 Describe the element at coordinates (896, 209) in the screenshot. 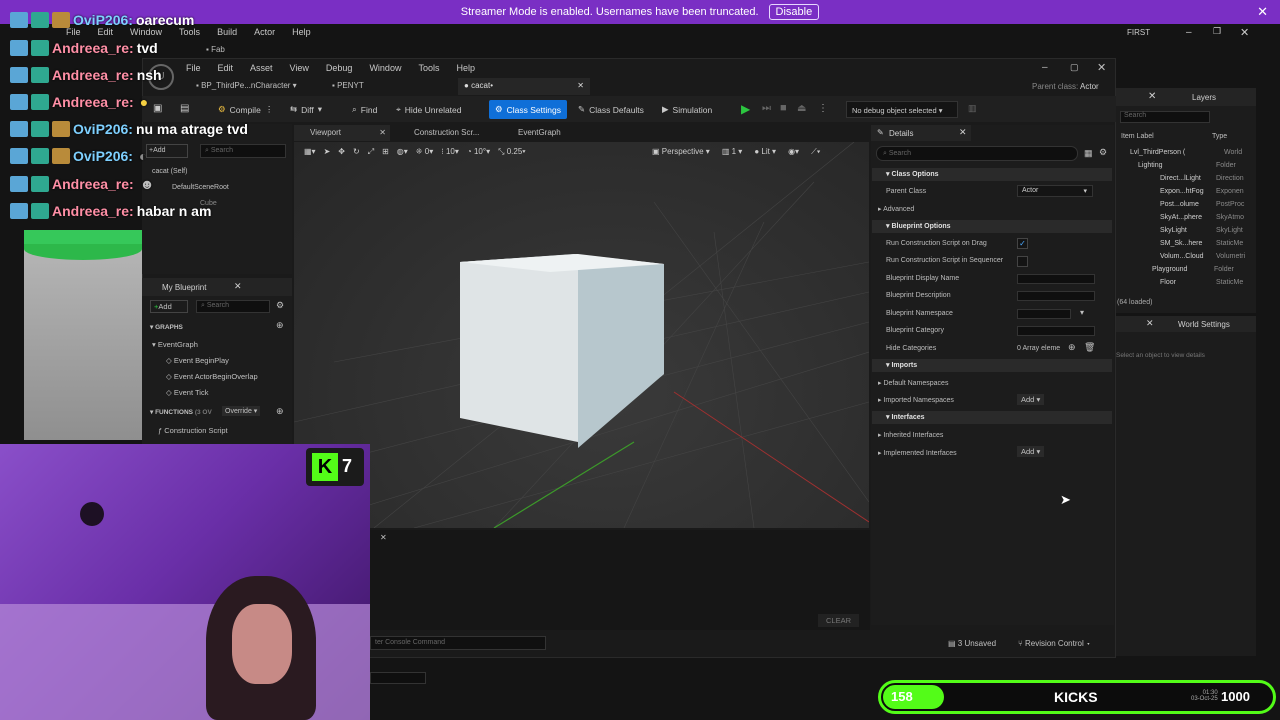

I see `advanced-section: ▸ Advanced` at that location.